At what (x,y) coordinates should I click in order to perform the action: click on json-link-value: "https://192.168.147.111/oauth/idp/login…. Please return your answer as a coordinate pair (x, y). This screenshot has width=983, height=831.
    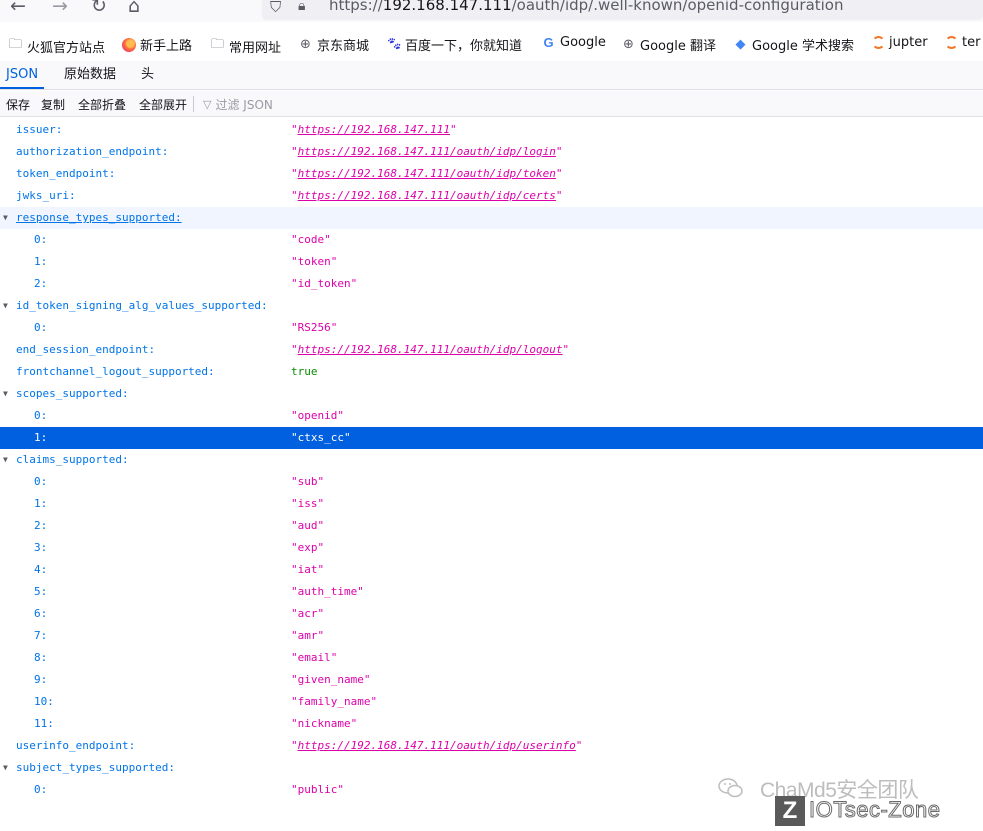
    Looking at the image, I should click on (427, 152).